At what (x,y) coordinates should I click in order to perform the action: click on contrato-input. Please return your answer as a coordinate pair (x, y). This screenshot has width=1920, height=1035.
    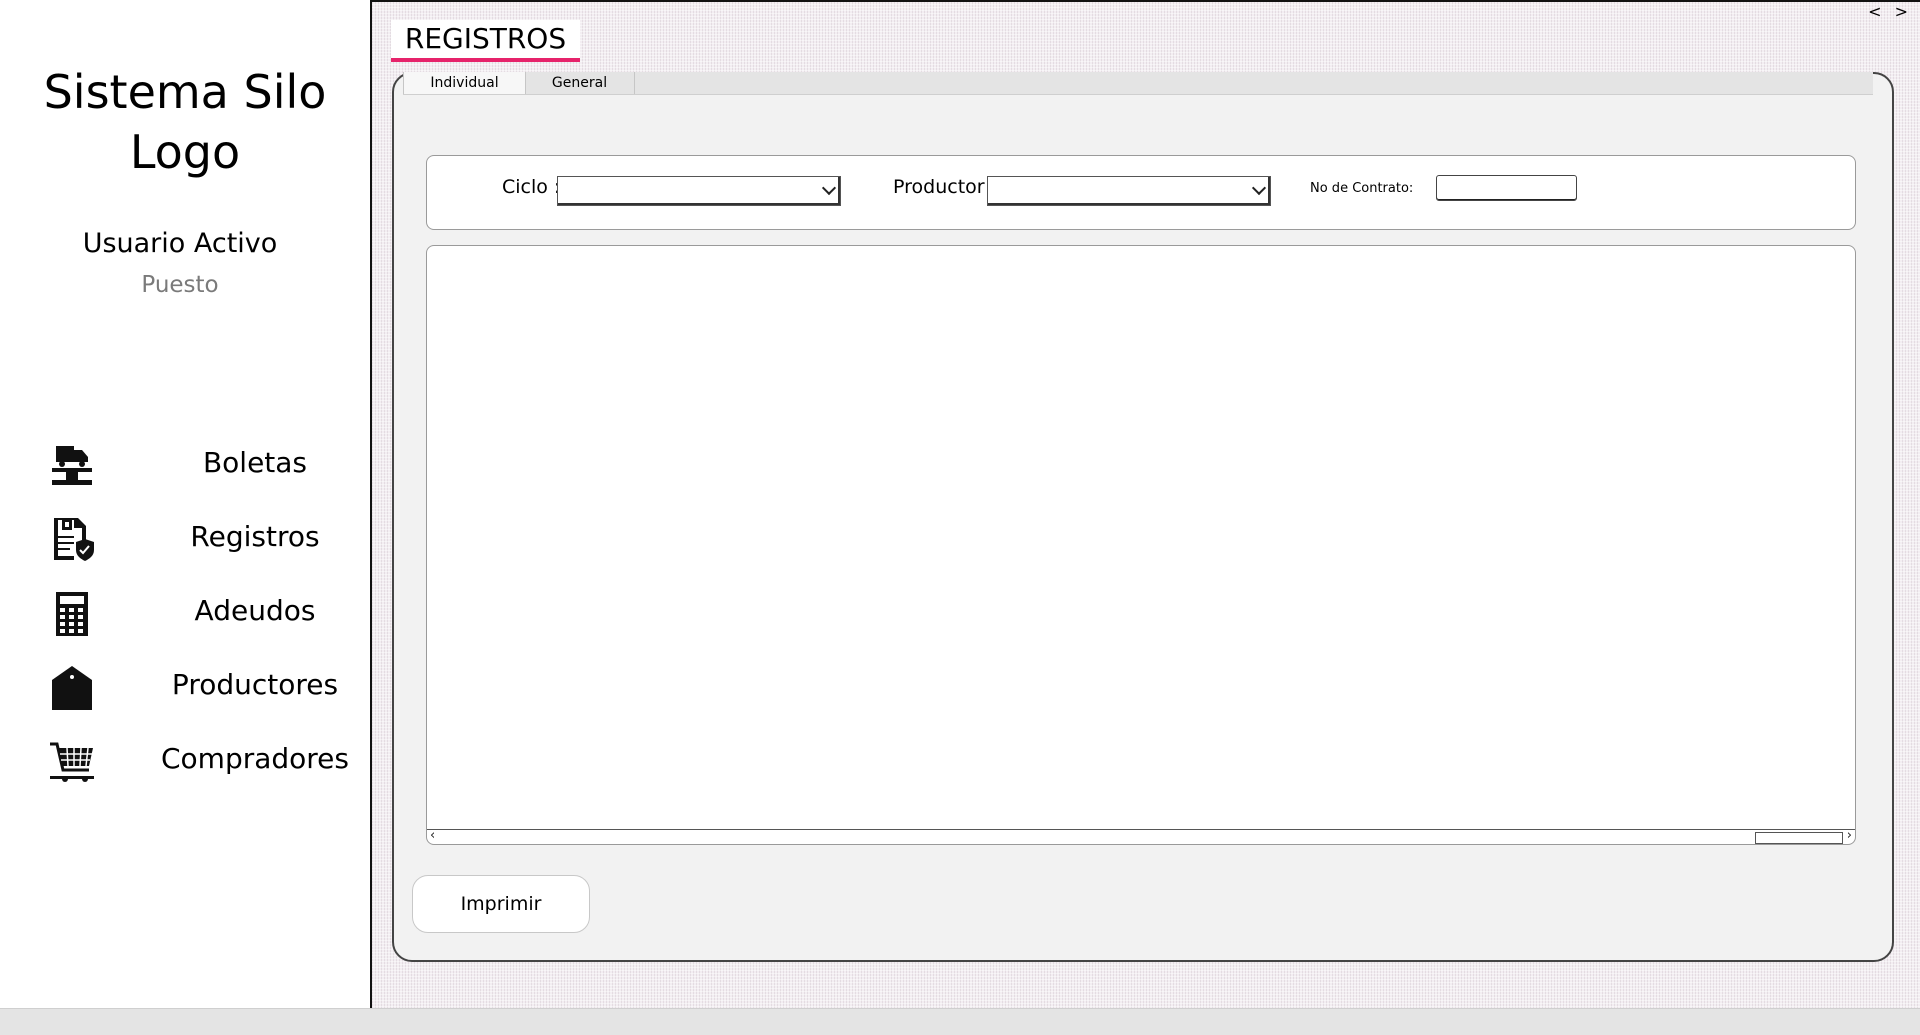
    Looking at the image, I should click on (1506, 188).